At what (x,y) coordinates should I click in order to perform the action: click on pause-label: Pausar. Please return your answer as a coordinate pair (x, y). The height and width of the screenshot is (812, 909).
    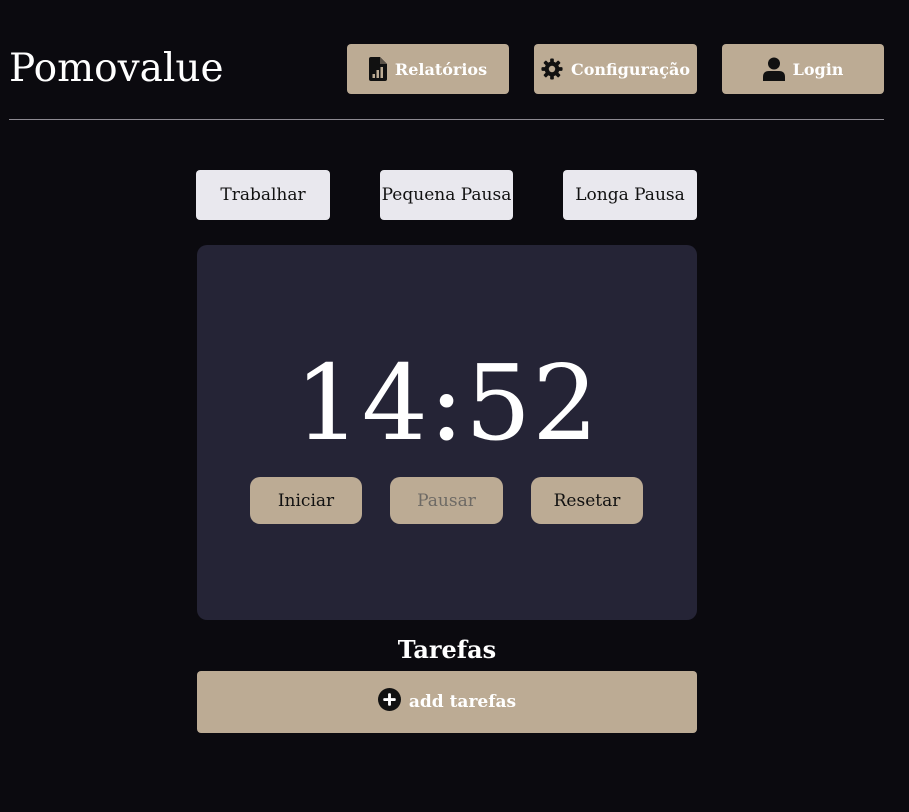
    Looking at the image, I should click on (446, 500).